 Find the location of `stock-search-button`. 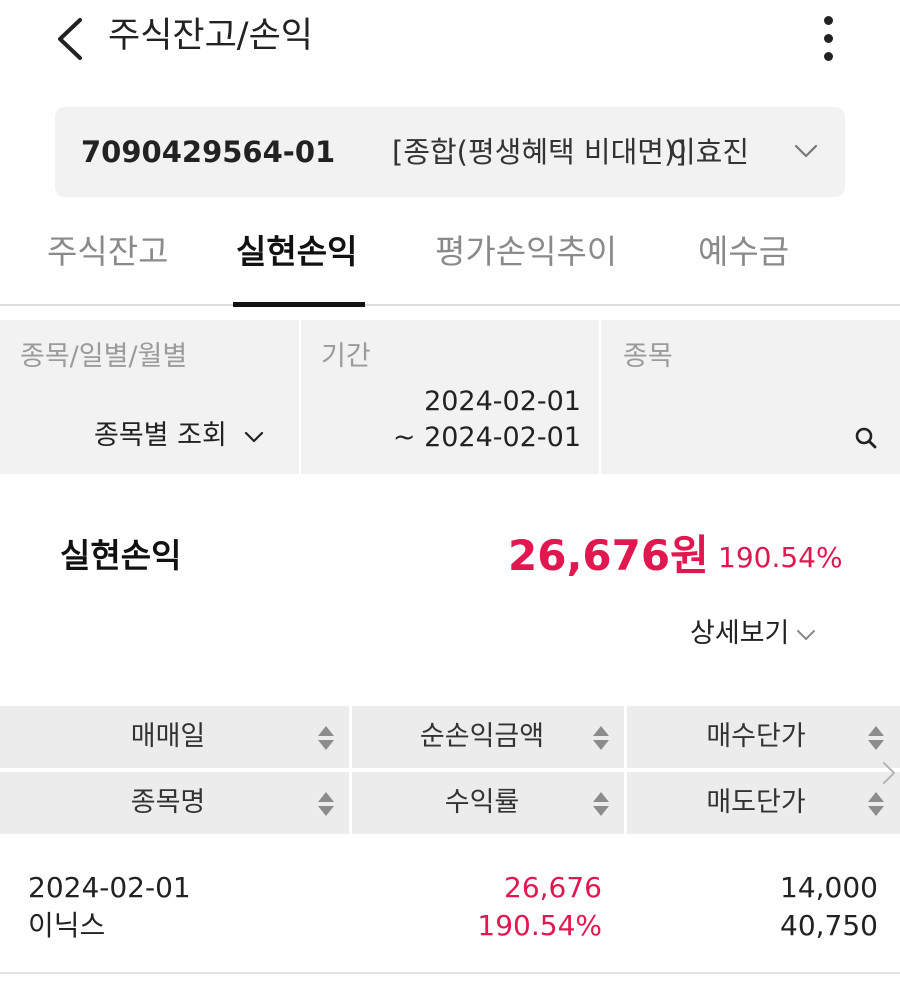

stock-search-button is located at coordinates (866, 438).